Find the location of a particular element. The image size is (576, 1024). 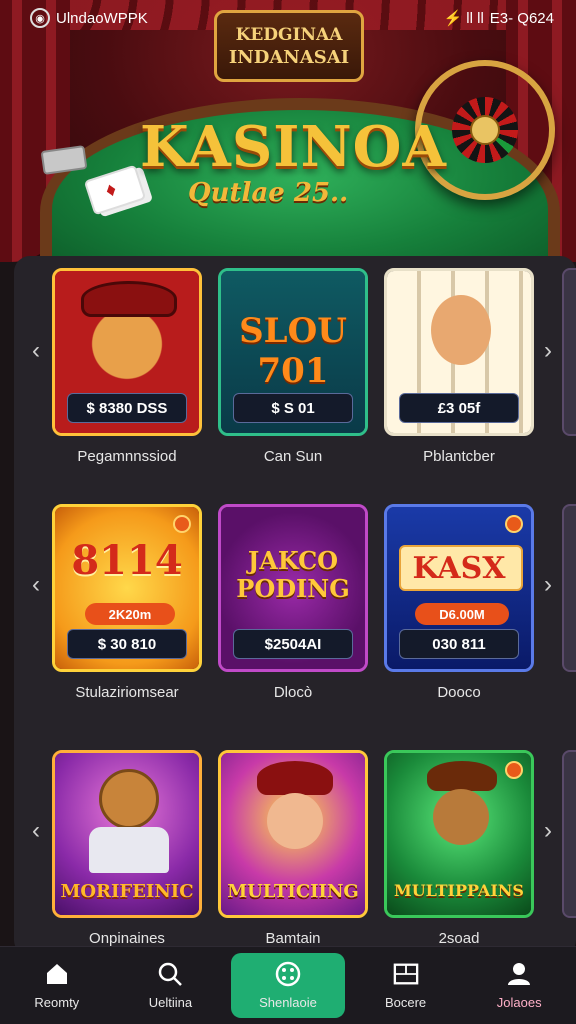

jackpot-chip: D6.00M is located at coordinates (462, 614).